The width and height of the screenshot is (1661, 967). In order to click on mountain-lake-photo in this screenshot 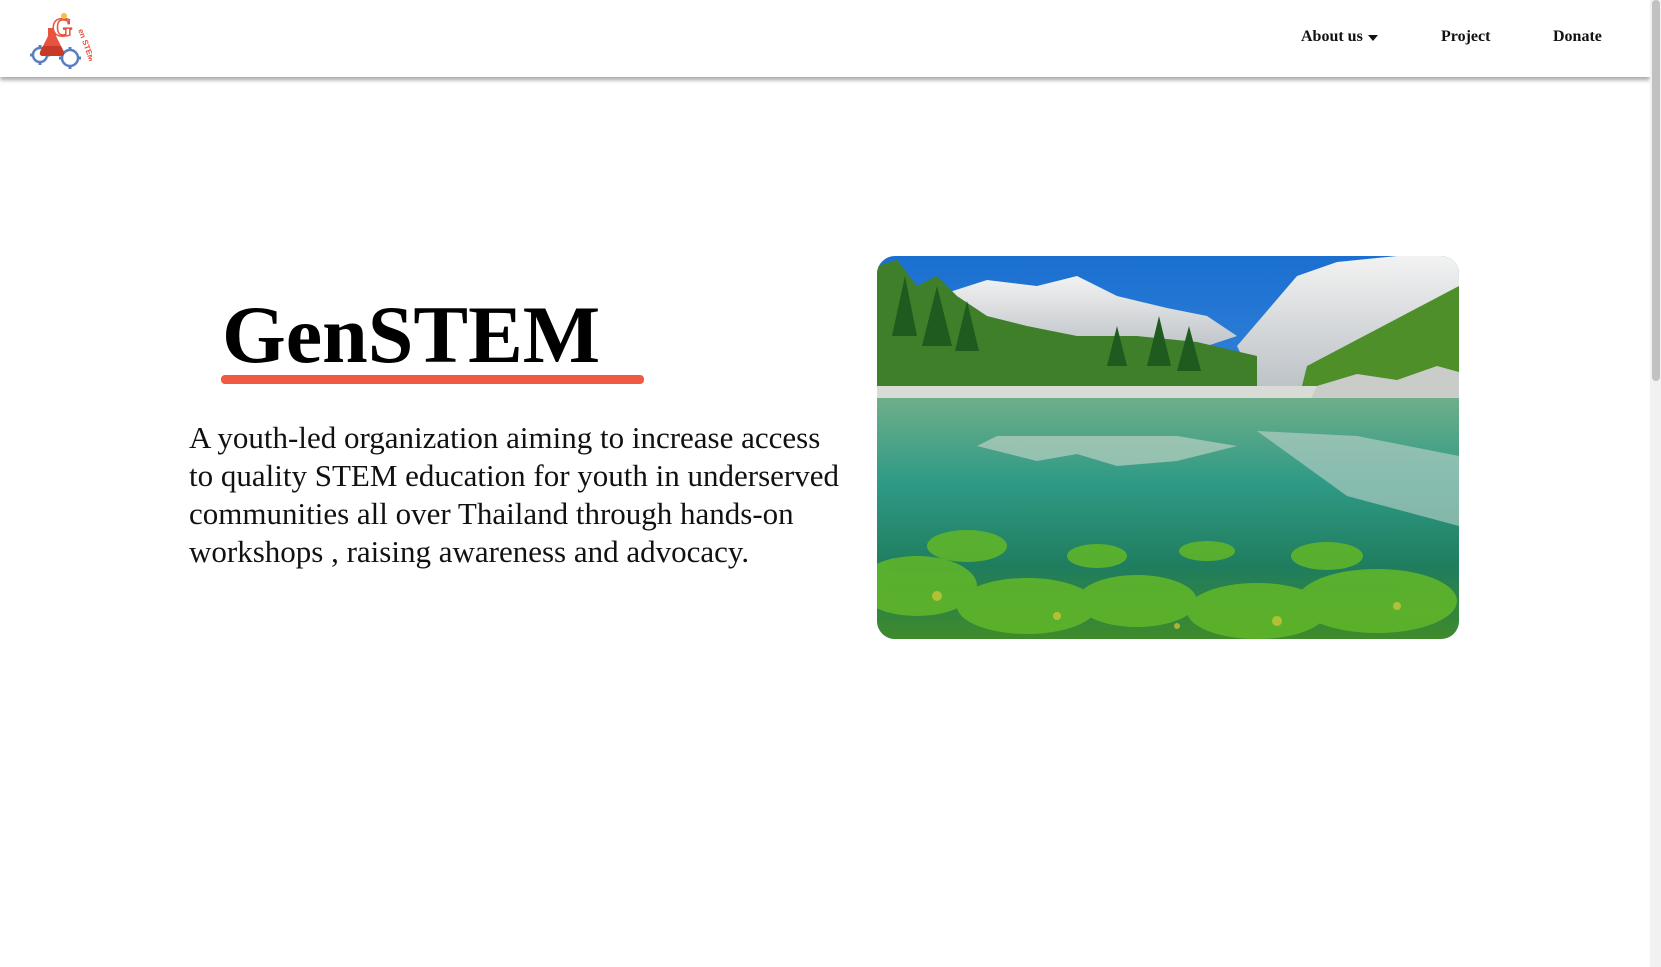, I will do `click(1168, 447)`.